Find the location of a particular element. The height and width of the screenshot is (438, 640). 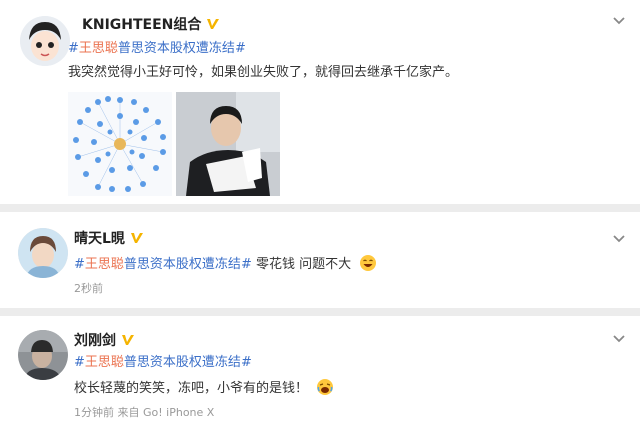

author-name: 刘刚剑 is located at coordinates (95, 340).